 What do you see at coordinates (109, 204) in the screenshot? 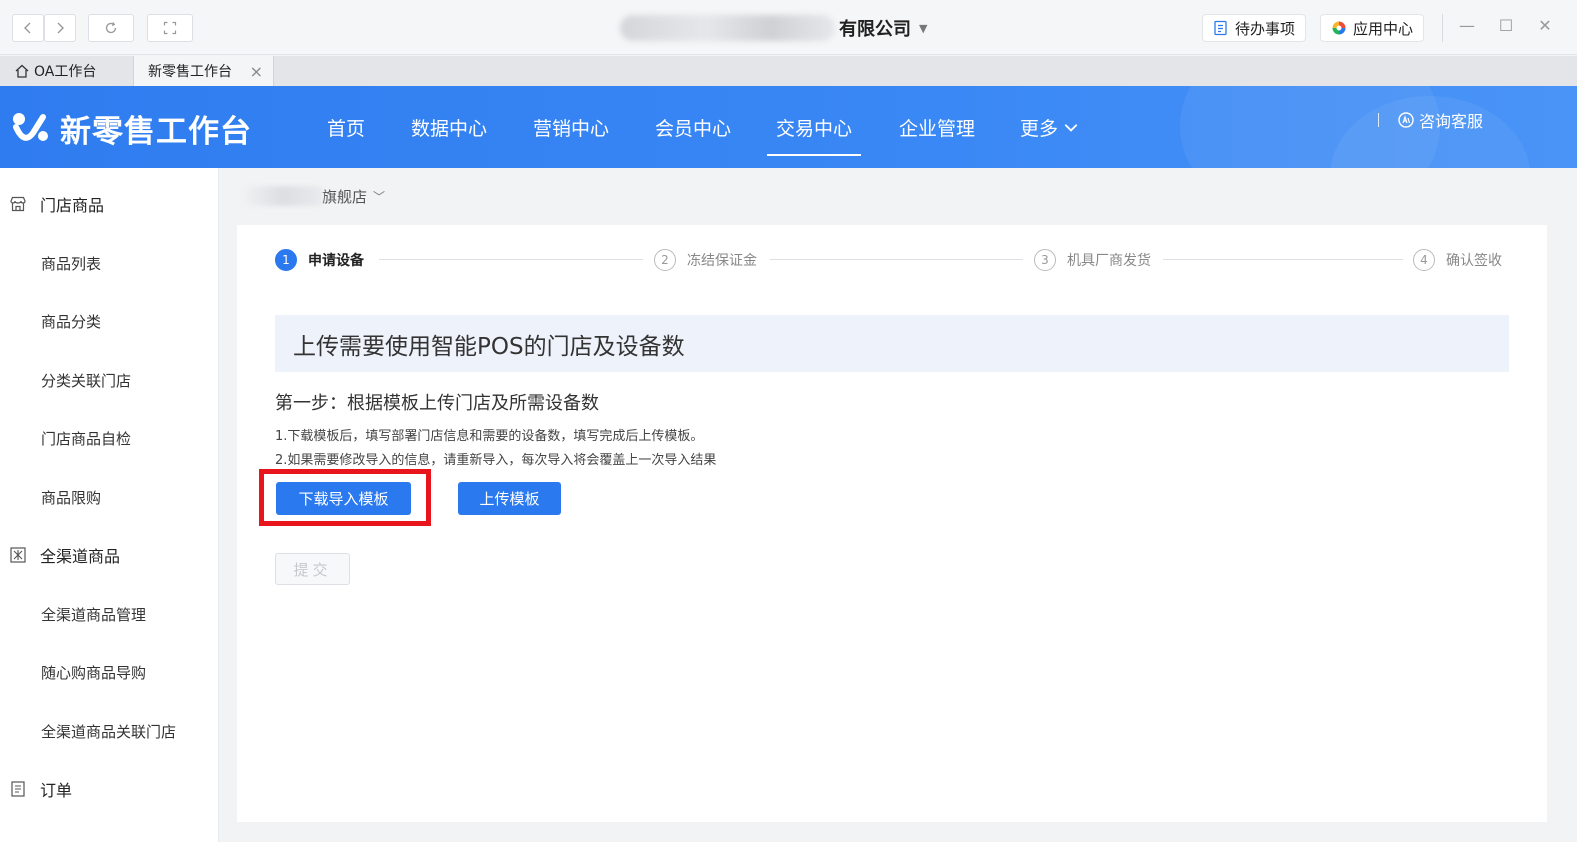
I see `sidebar-group-store-goods: 门店商品` at bounding box center [109, 204].